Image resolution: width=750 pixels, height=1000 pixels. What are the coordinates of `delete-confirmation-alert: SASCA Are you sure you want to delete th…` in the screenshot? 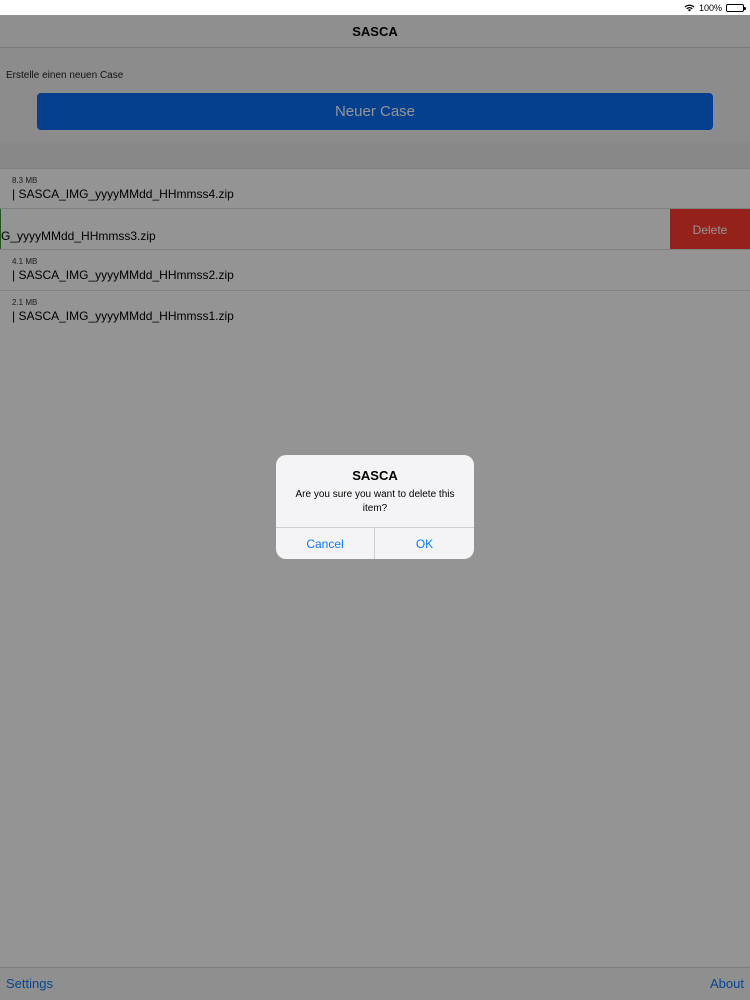 It's located at (375, 507).